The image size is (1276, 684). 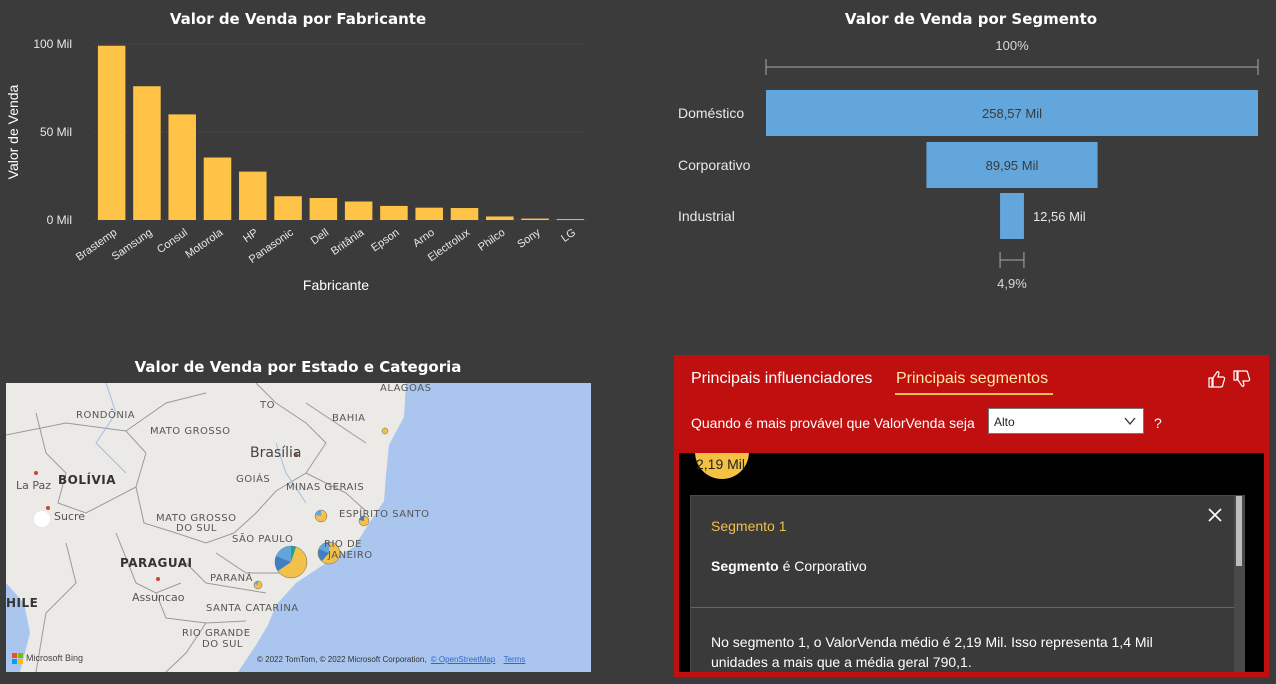 What do you see at coordinates (323, 209) in the screenshot?
I see `bar-dell` at bounding box center [323, 209].